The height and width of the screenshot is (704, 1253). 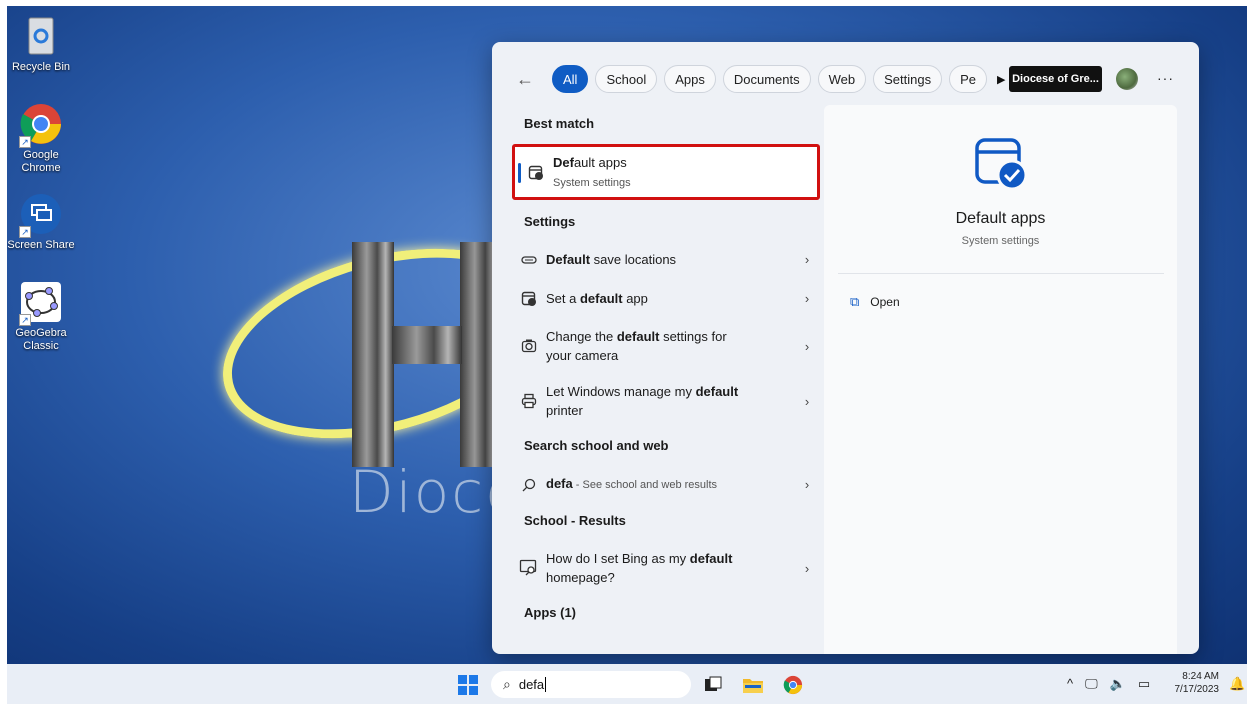 I want to click on school-result-label: How do I set Bing as my default homepage?, so click(x=669, y=568).